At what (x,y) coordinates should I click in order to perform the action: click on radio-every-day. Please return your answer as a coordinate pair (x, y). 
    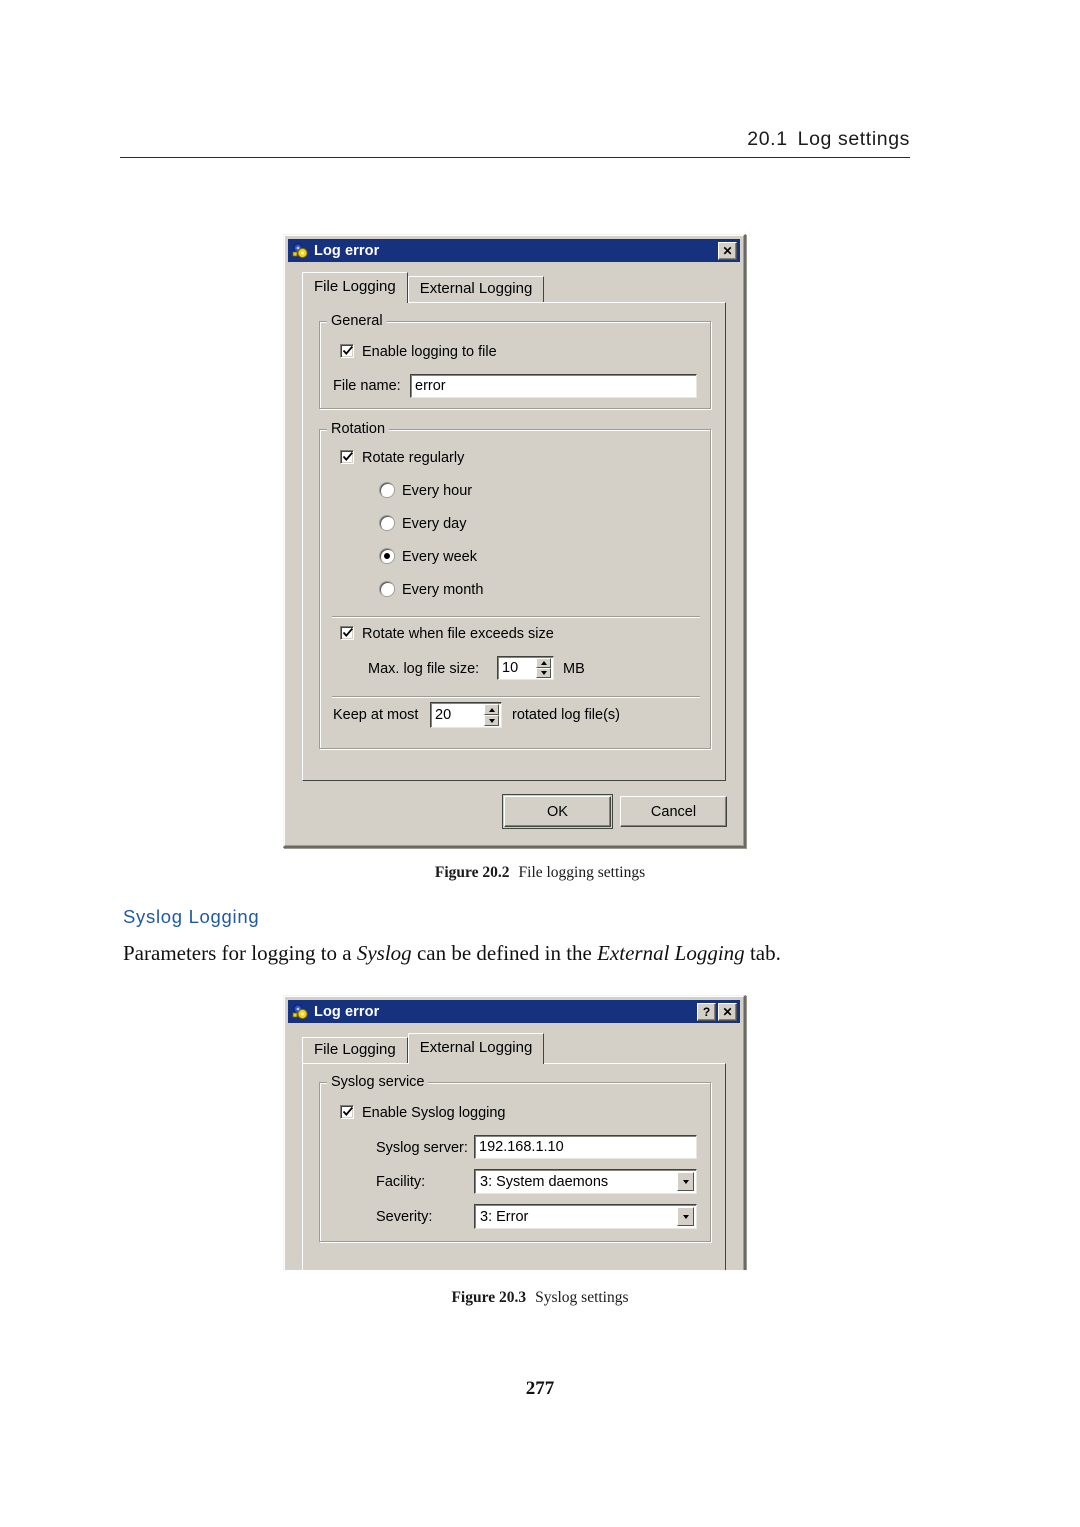
    Looking at the image, I should click on (387, 523).